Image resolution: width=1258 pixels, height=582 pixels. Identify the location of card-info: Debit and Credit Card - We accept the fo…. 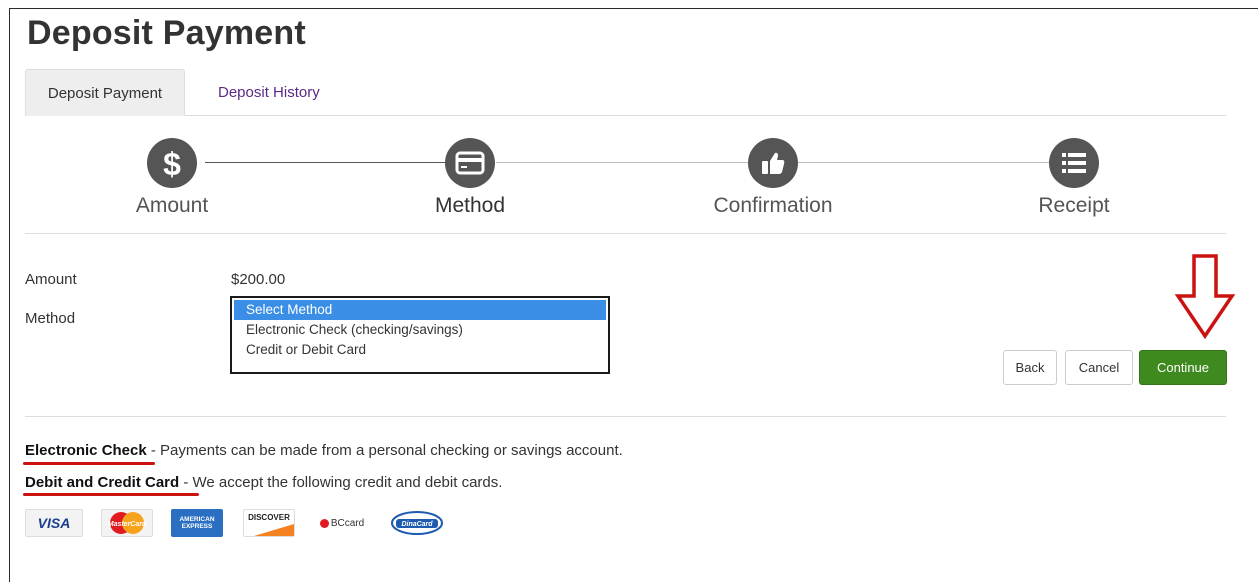
(263, 482).